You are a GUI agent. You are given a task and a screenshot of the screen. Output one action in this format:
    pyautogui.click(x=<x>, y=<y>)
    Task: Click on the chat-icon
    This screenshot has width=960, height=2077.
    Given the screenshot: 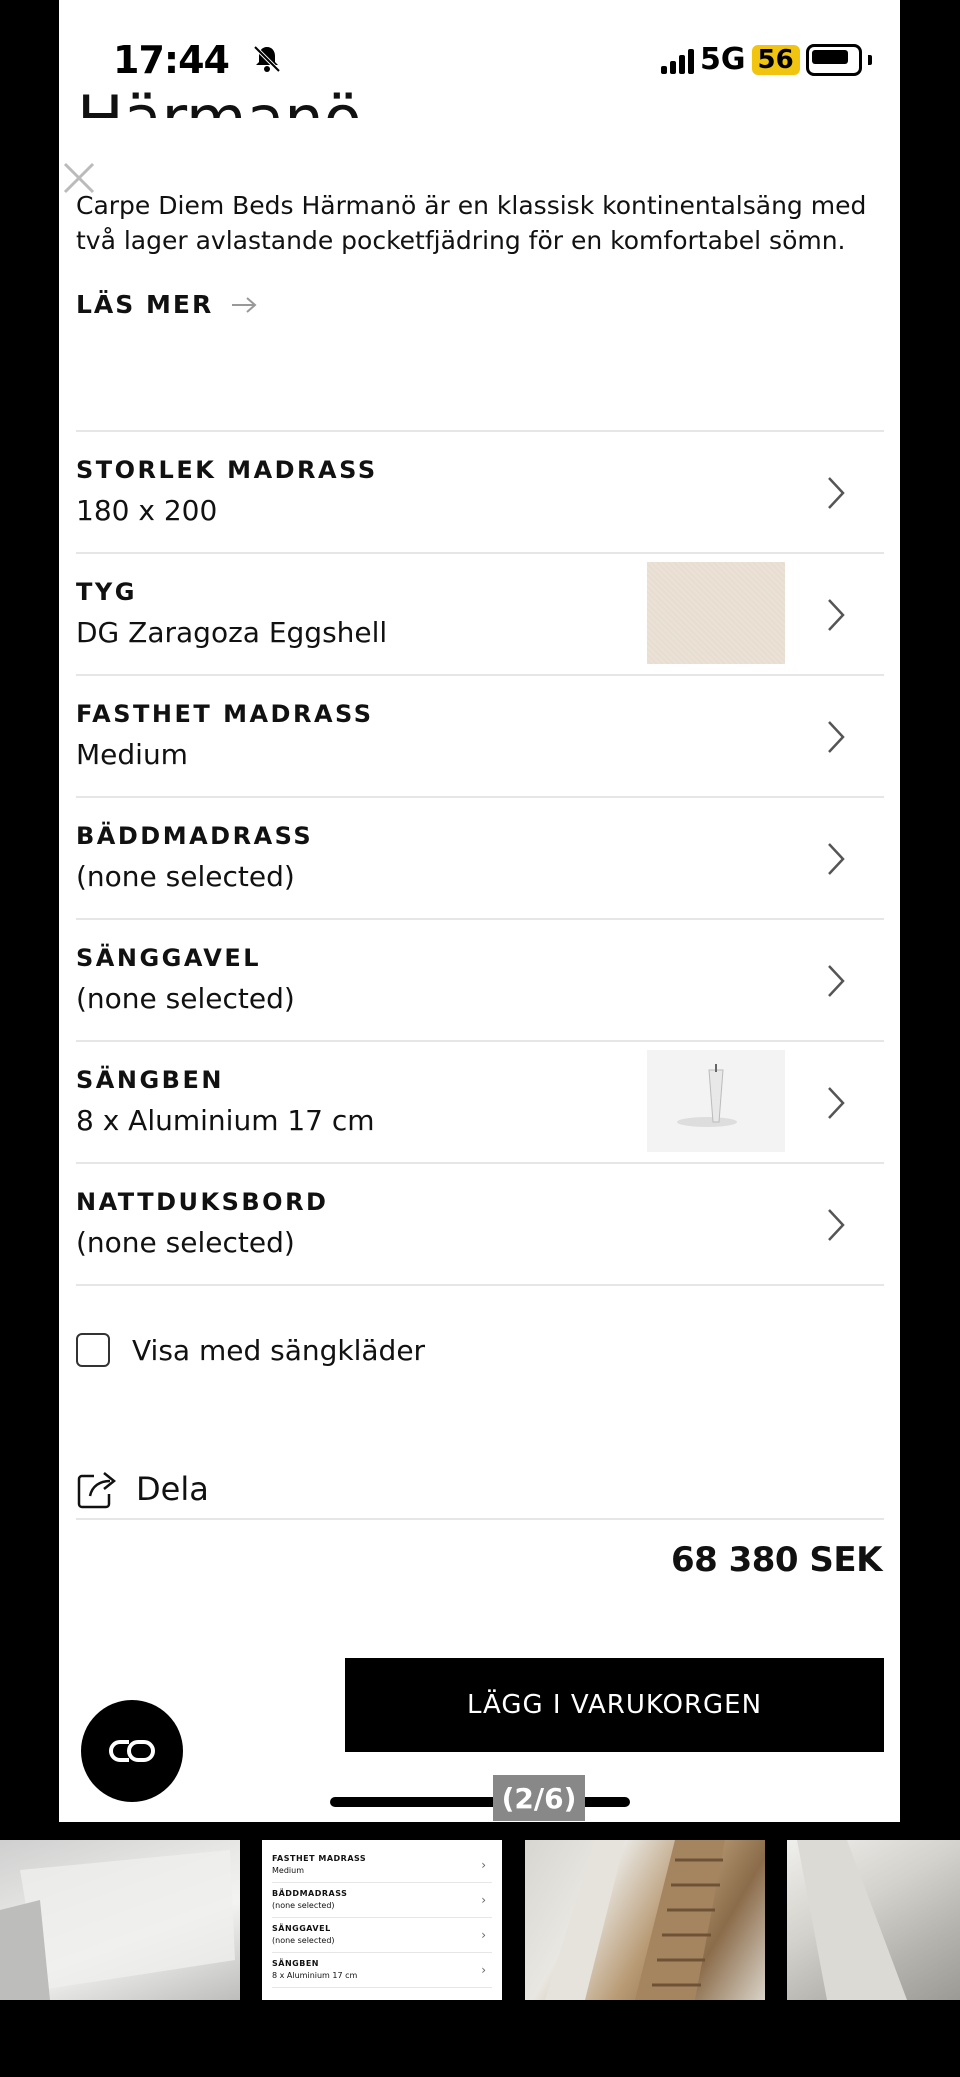 What is the action you would take?
    pyautogui.click(x=132, y=1751)
    